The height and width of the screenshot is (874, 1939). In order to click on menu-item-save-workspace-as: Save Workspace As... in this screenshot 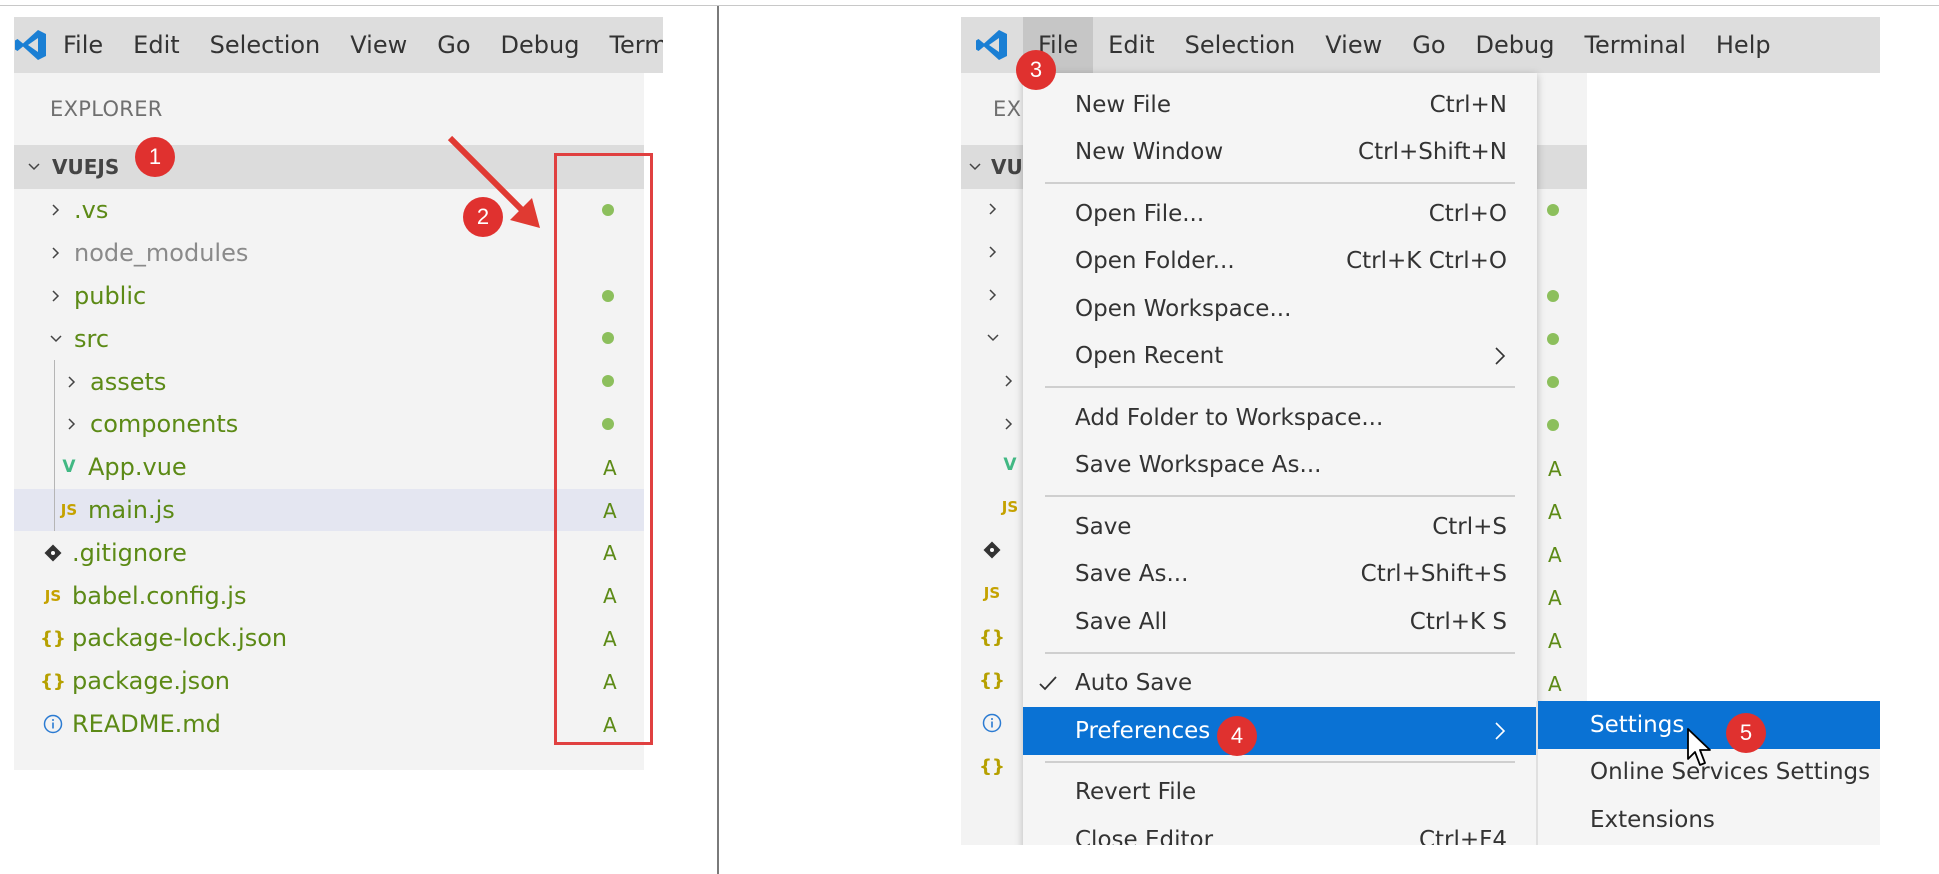, I will do `click(1280, 466)`.